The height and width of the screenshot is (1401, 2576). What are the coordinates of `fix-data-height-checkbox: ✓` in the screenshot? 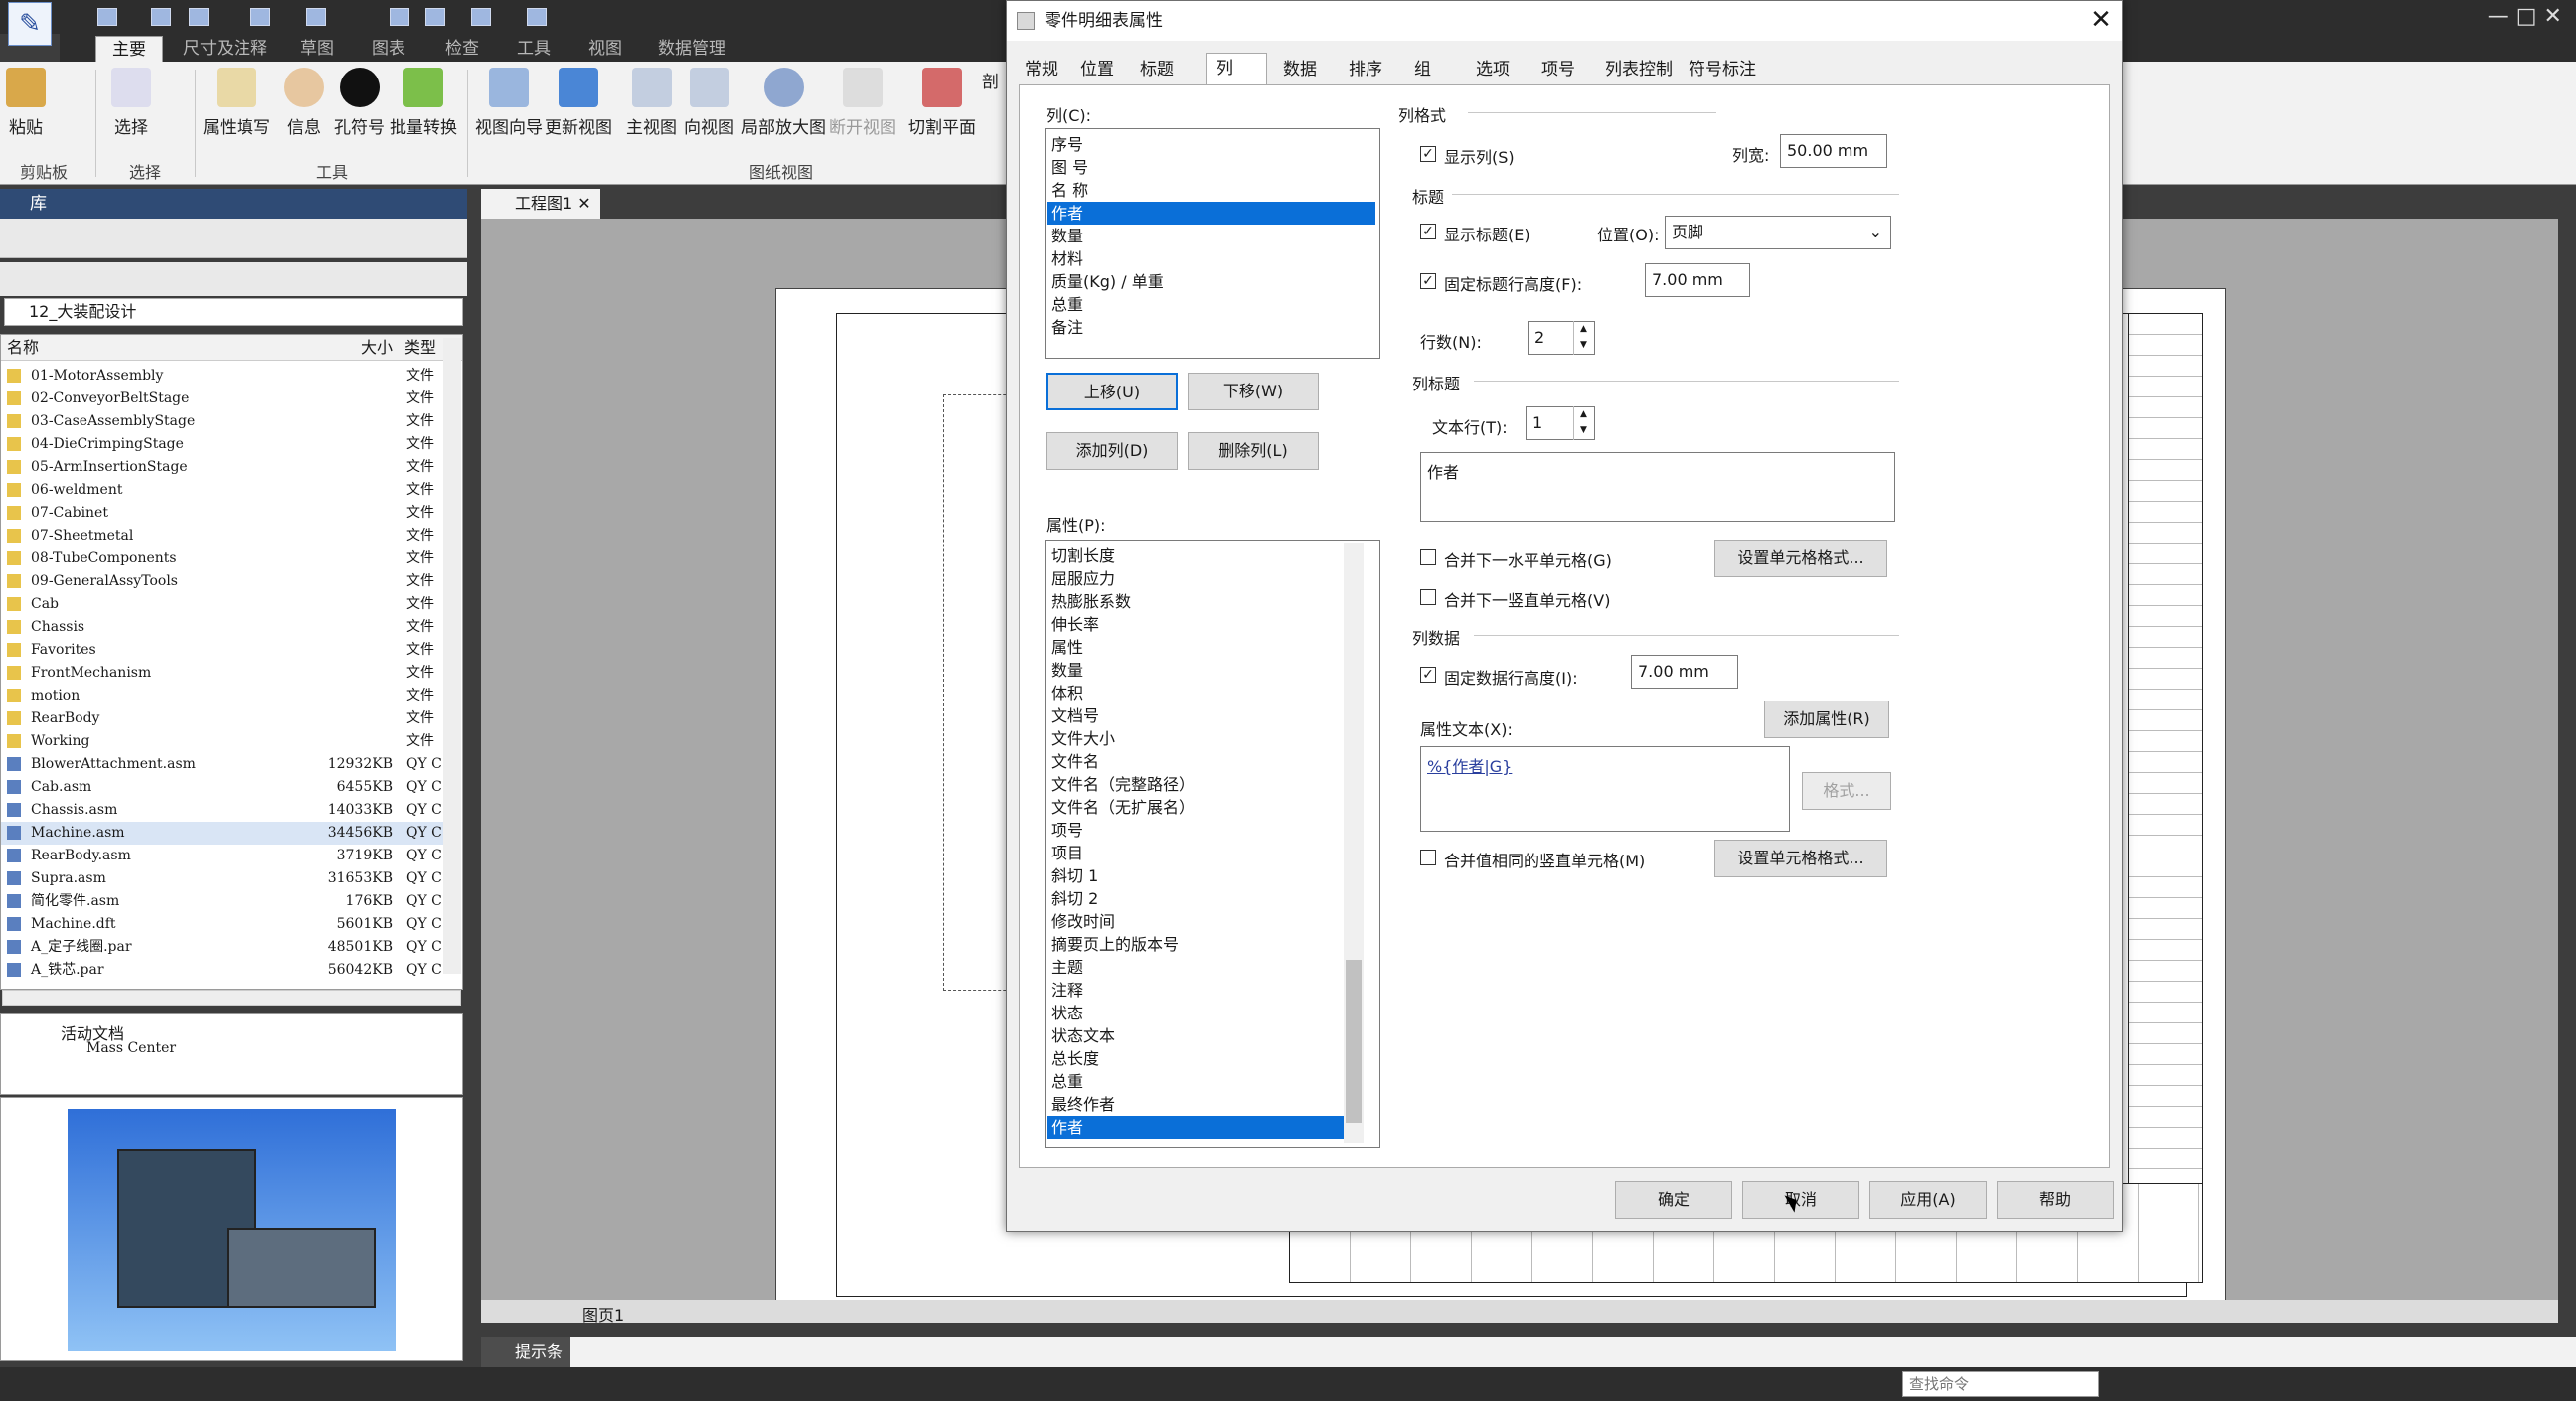 It's located at (1428, 675).